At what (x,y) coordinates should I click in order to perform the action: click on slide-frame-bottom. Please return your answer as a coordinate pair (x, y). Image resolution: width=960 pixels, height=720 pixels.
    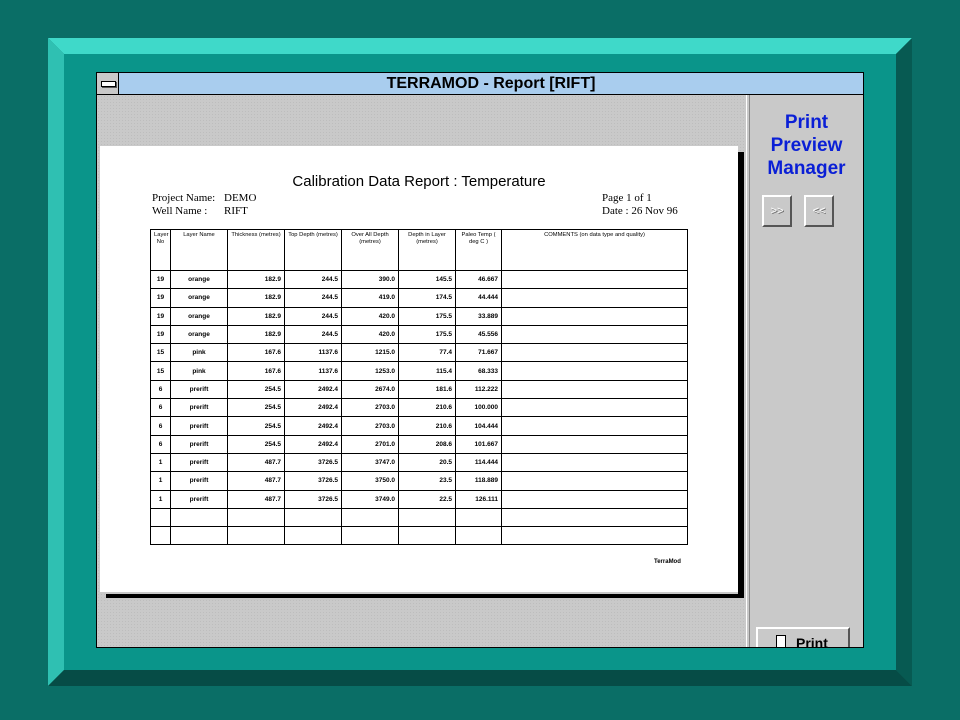
    Looking at the image, I should click on (480, 678).